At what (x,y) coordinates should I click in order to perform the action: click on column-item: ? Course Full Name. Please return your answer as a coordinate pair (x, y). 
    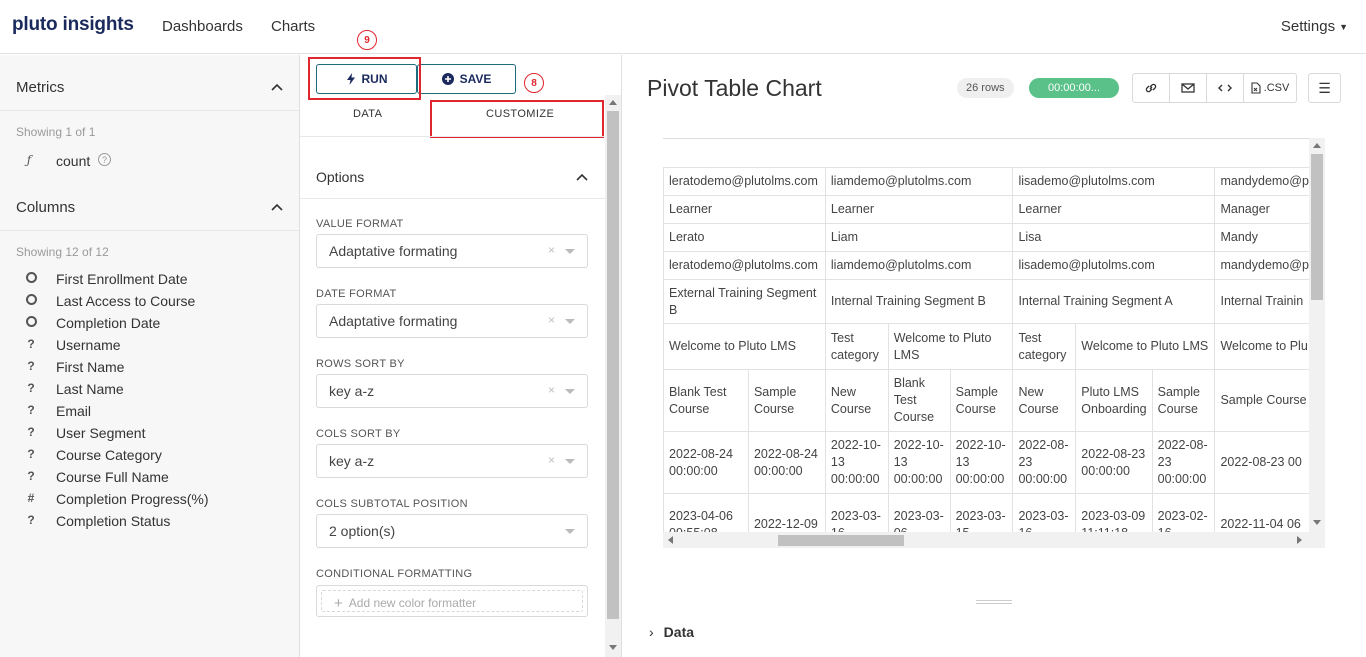
    Looking at the image, I should click on (149, 478).